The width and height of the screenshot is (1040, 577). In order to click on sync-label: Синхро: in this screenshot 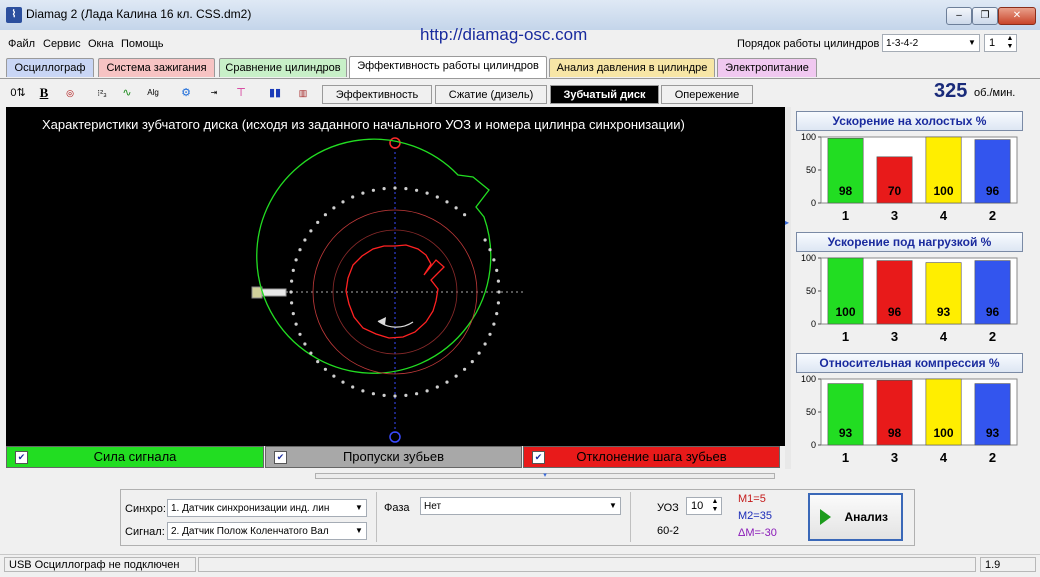, I will do `click(145, 509)`.